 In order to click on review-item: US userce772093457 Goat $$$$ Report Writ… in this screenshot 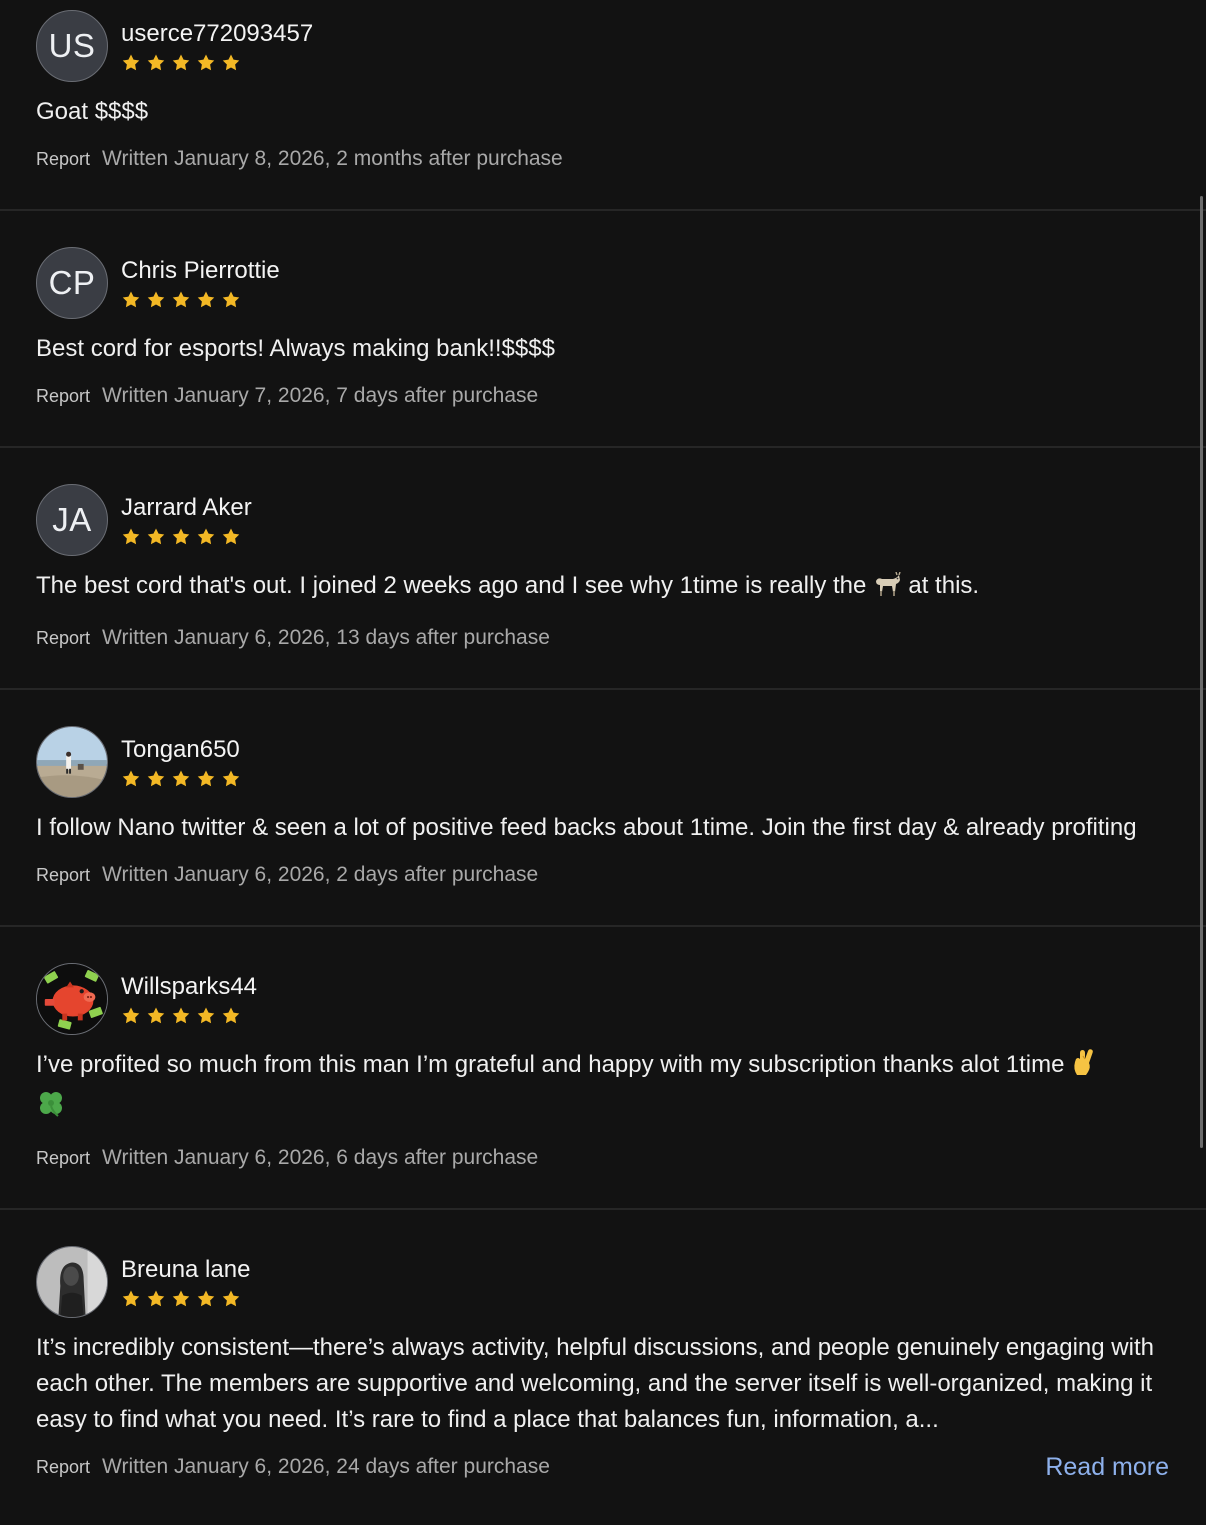, I will do `click(603, 105)`.